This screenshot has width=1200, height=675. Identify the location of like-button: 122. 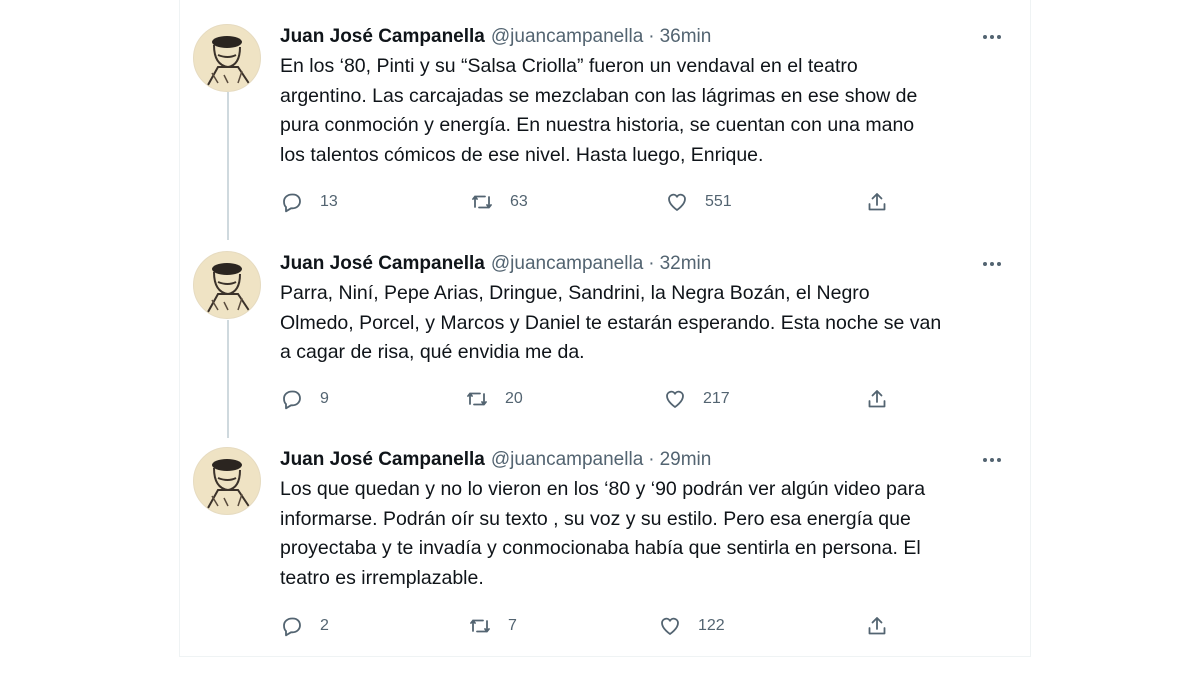
(691, 626).